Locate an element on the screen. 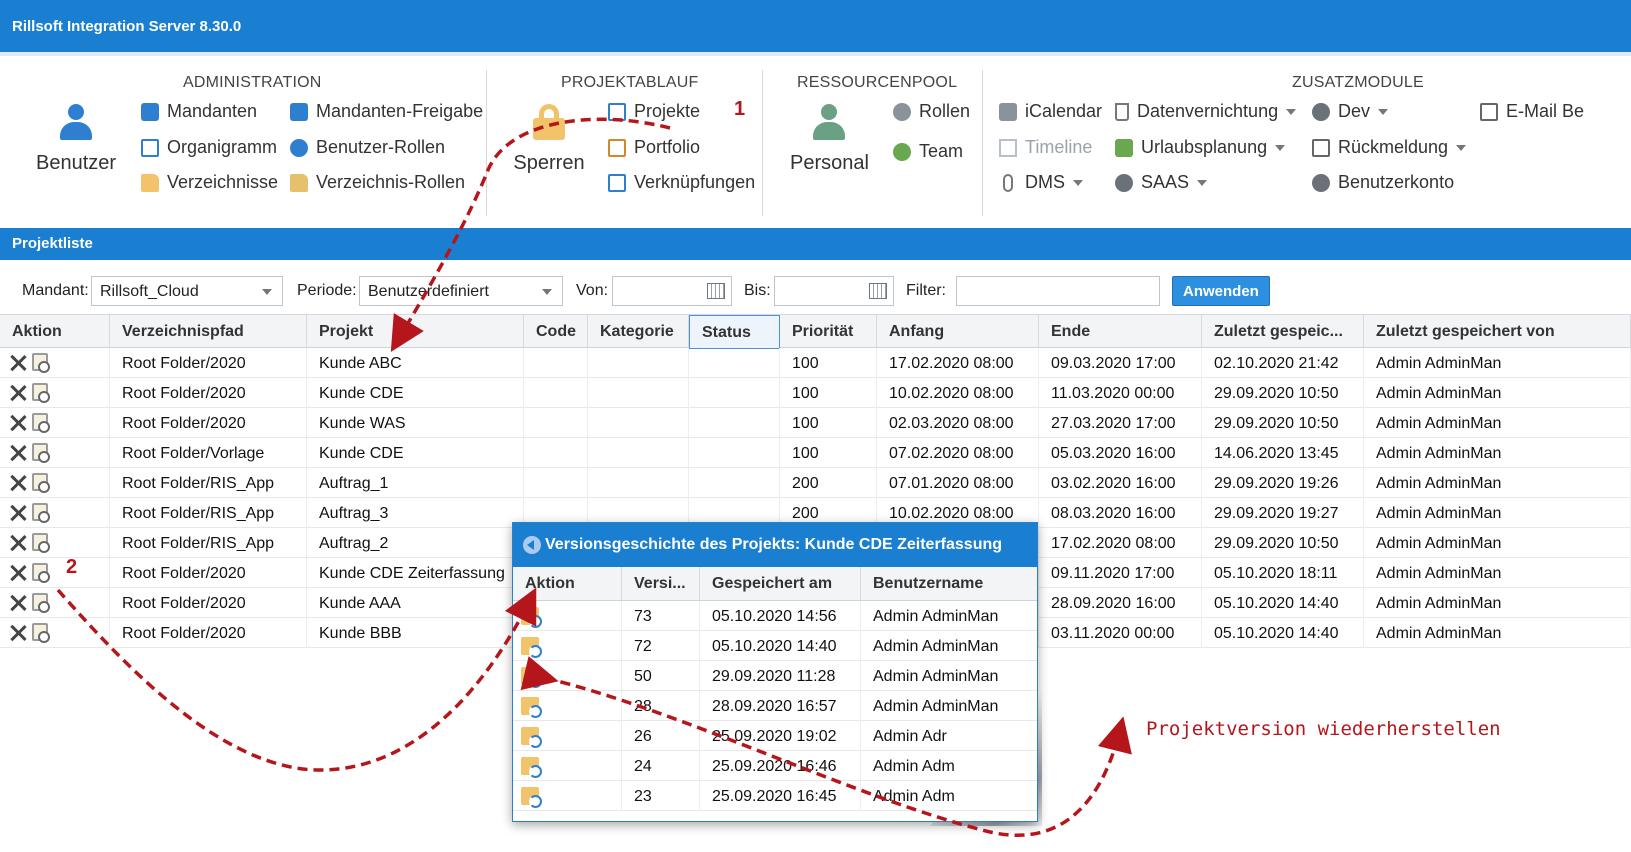 Image resolution: width=1631 pixels, height=852 pixels. column-header: Verzeichnispfad is located at coordinates (208, 332).